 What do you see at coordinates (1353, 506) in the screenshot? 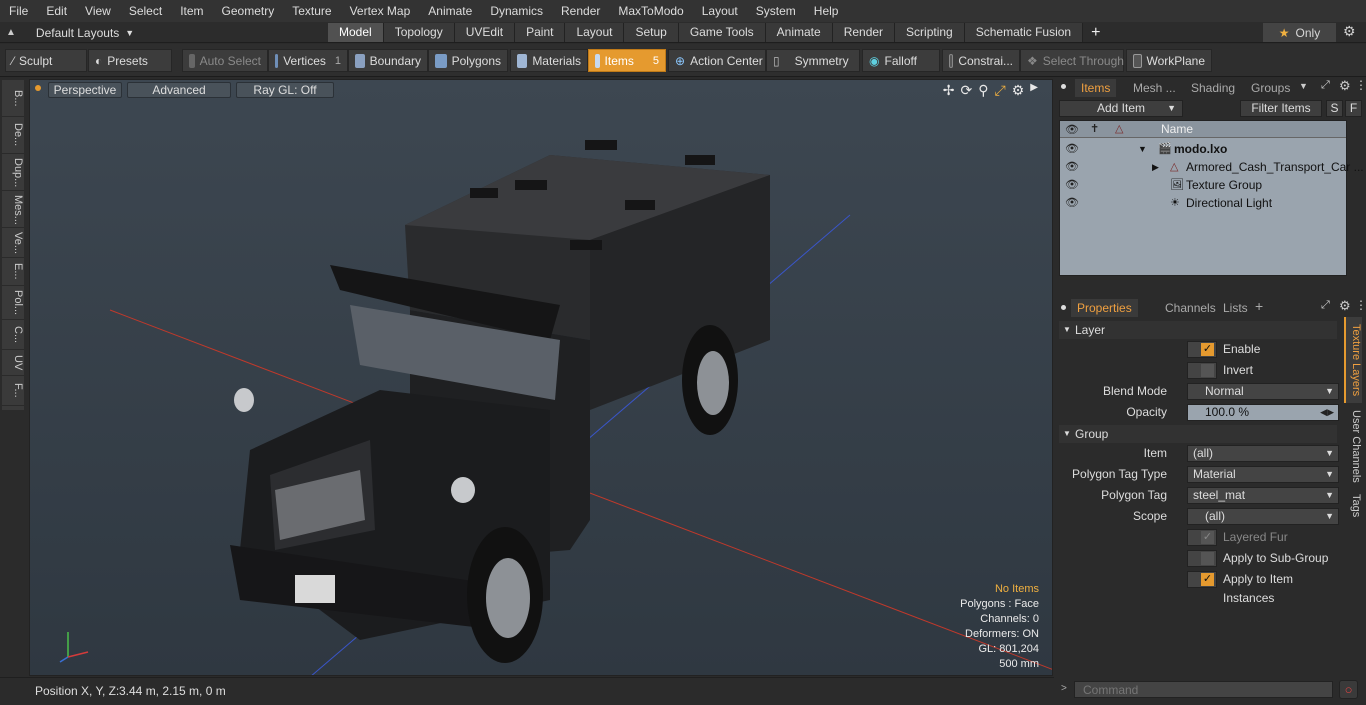
I see `side-tab-tags: Tags` at bounding box center [1353, 506].